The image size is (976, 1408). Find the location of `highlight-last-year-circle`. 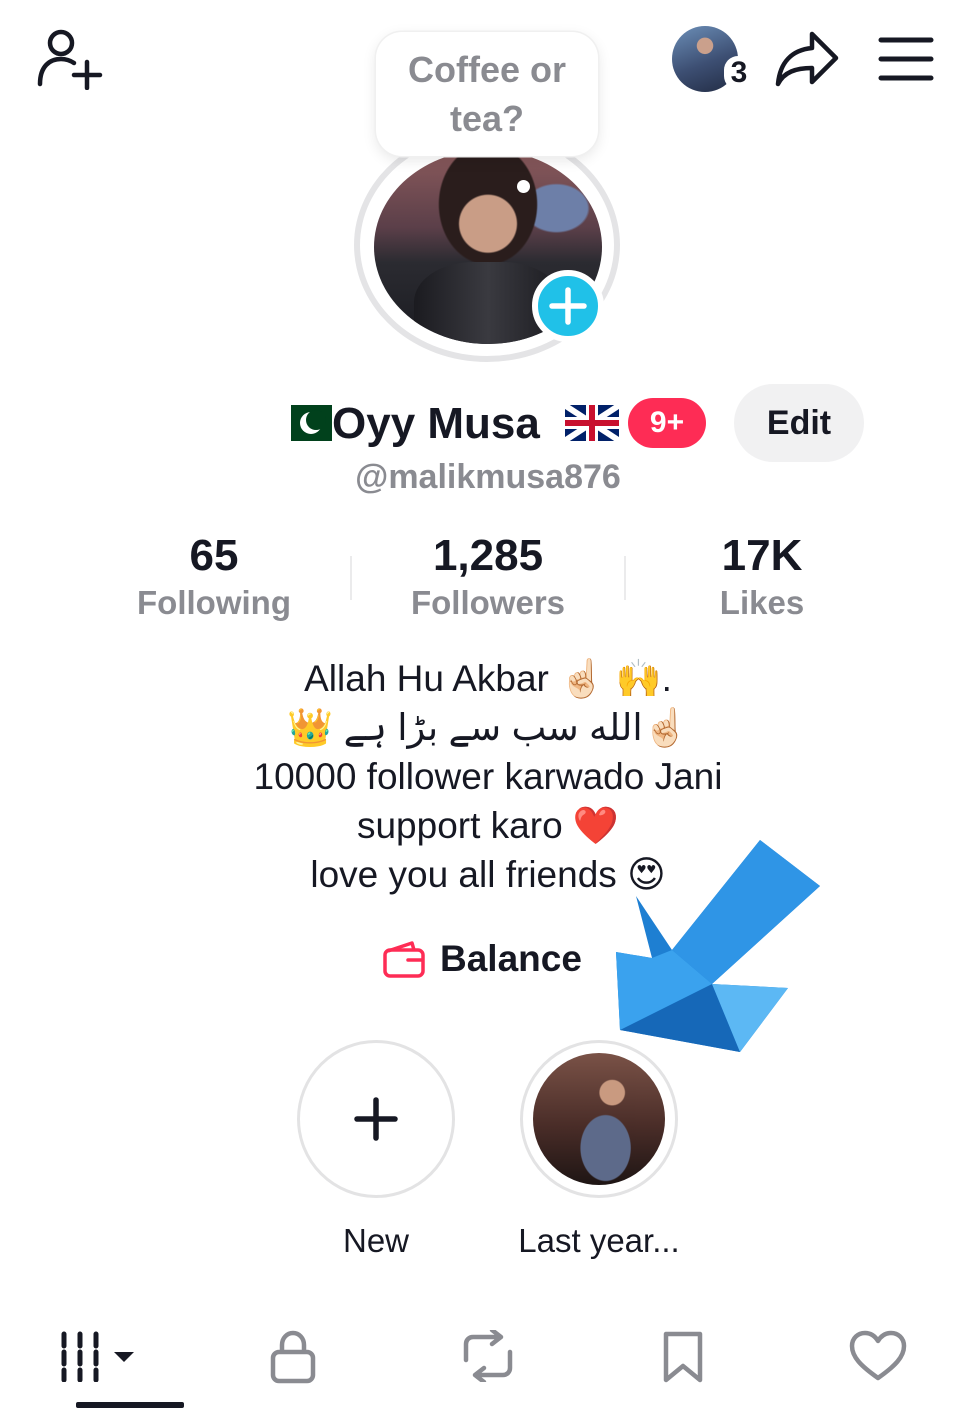

highlight-last-year-circle is located at coordinates (599, 1119).